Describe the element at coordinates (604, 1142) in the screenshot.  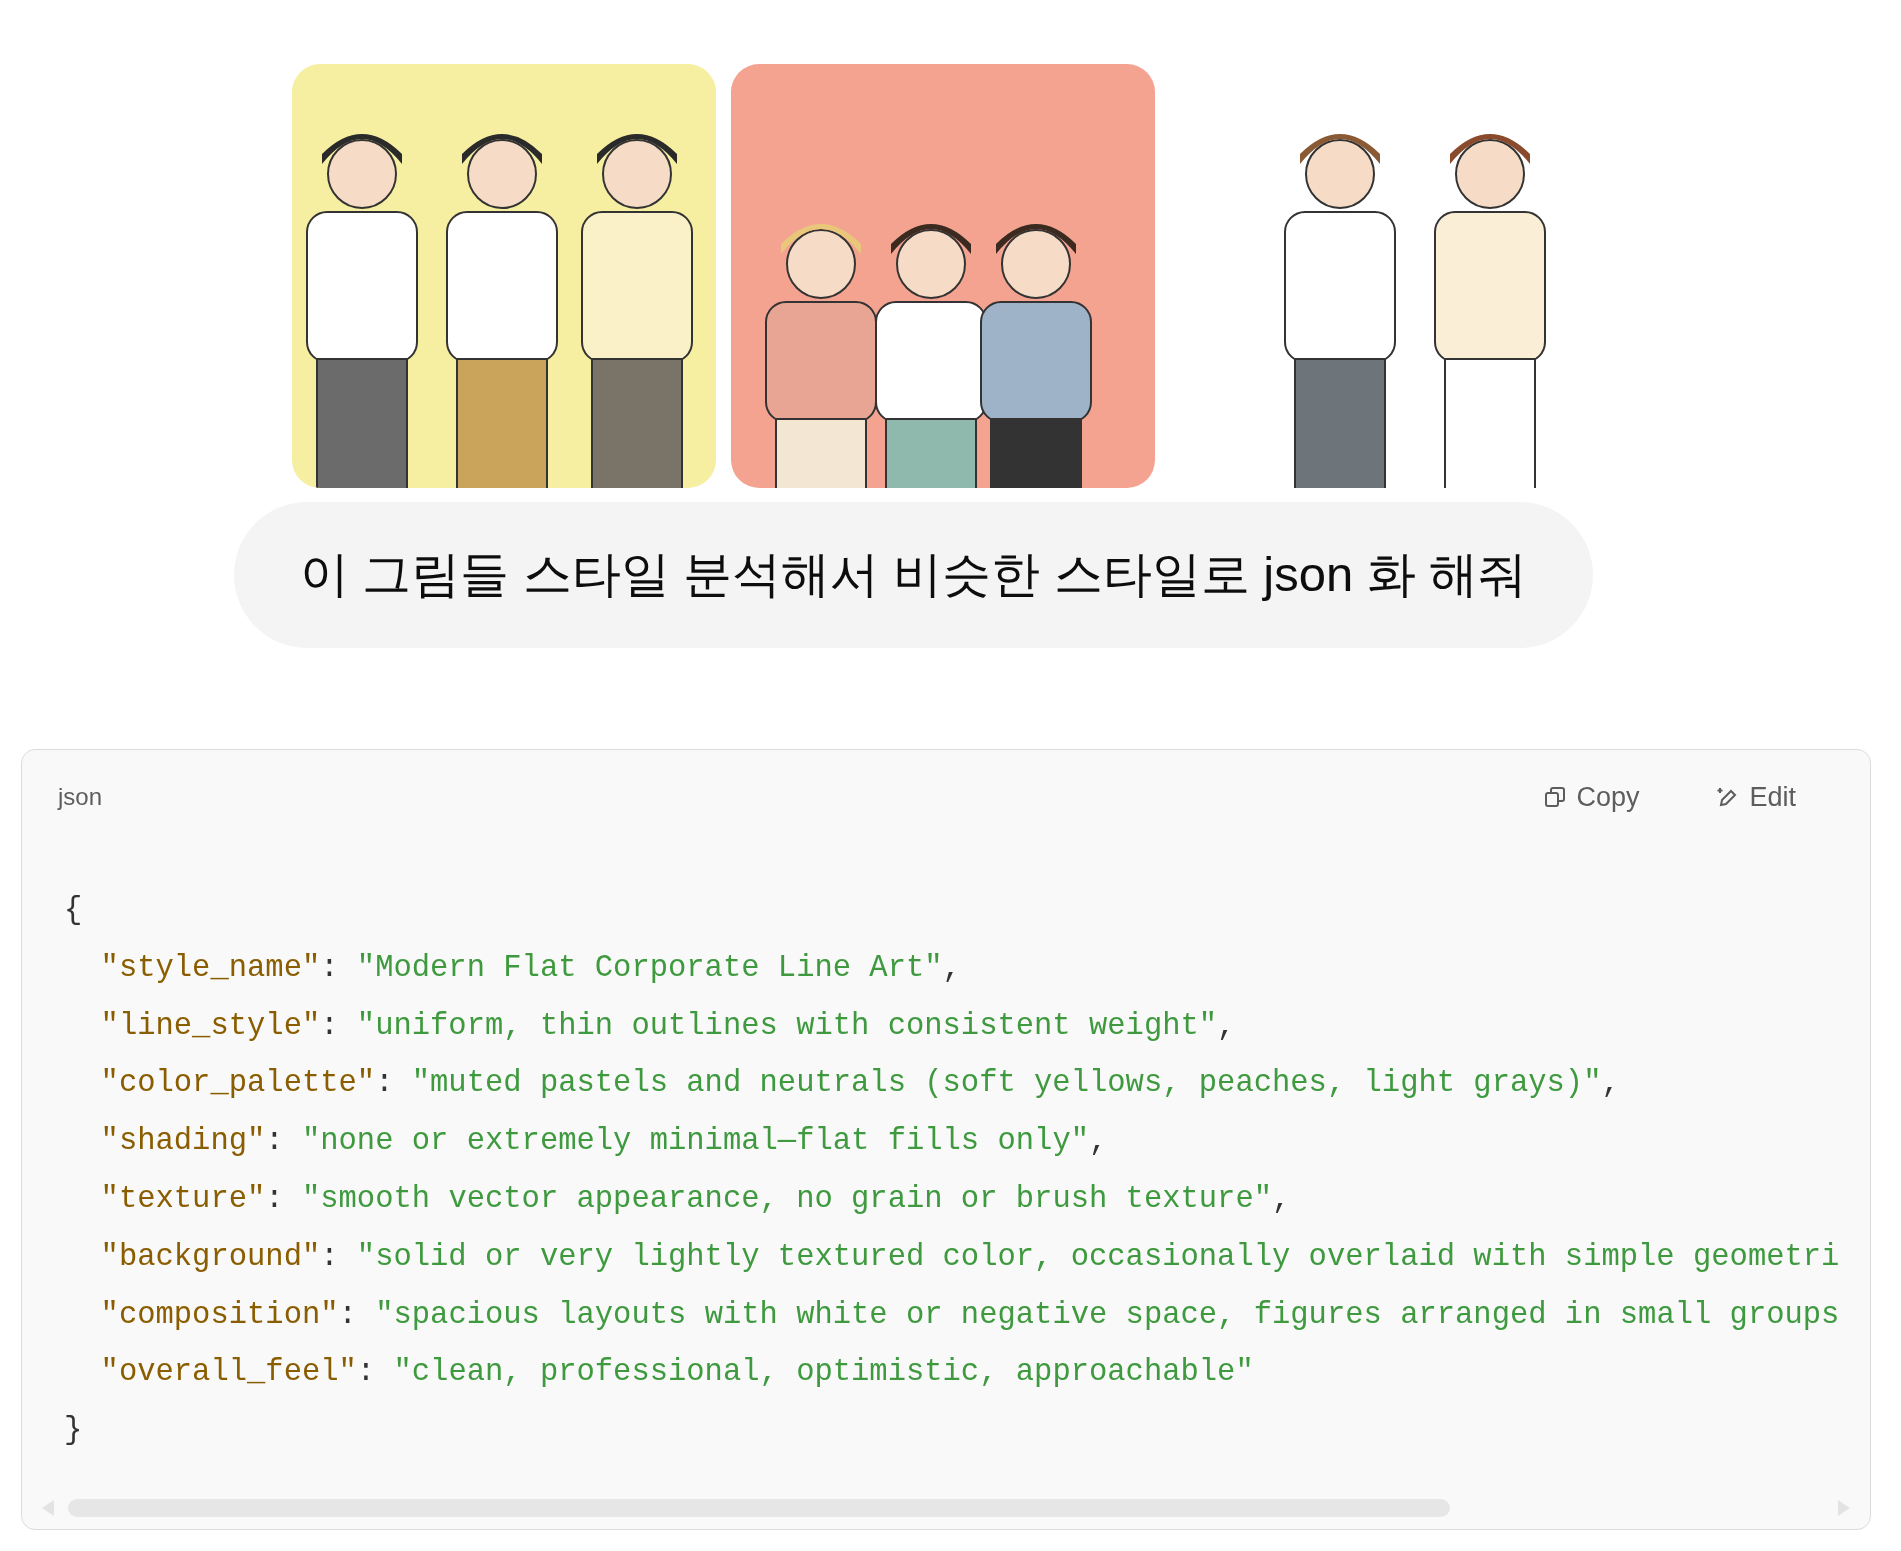
I see `code-line: "shading": "none or extremely minimal—flat fills only",` at that location.